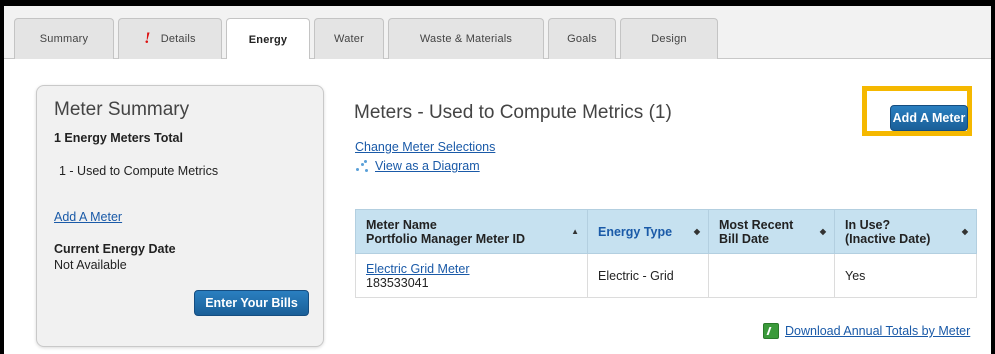  I want to click on meter-name-link: Electric Grid Meter, so click(418, 269).